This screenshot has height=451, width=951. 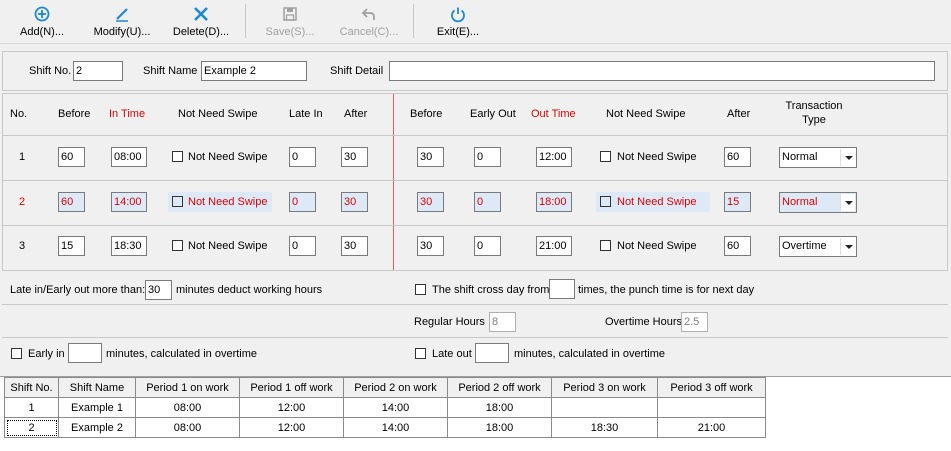 I want to click on period-2-not-need-swipe-checkbox, so click(x=177, y=201).